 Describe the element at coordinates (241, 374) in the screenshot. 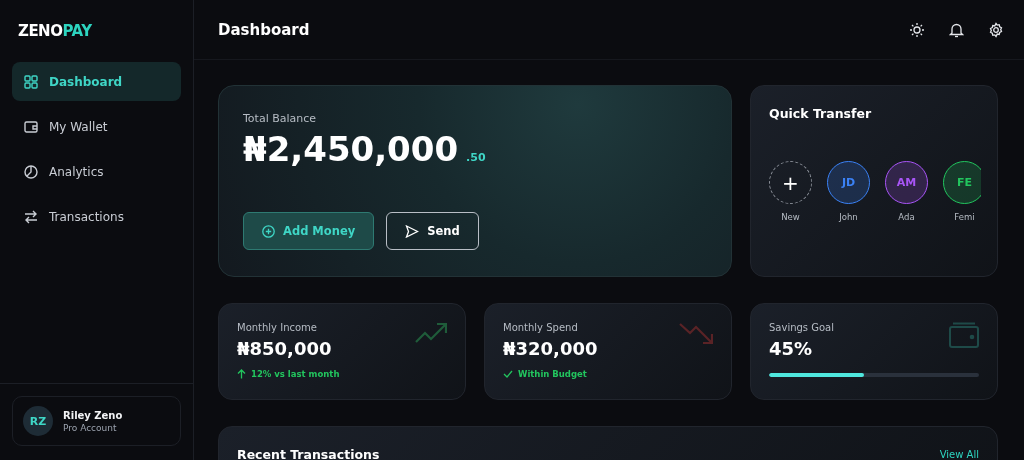

I see `arrow-up-icon` at that location.